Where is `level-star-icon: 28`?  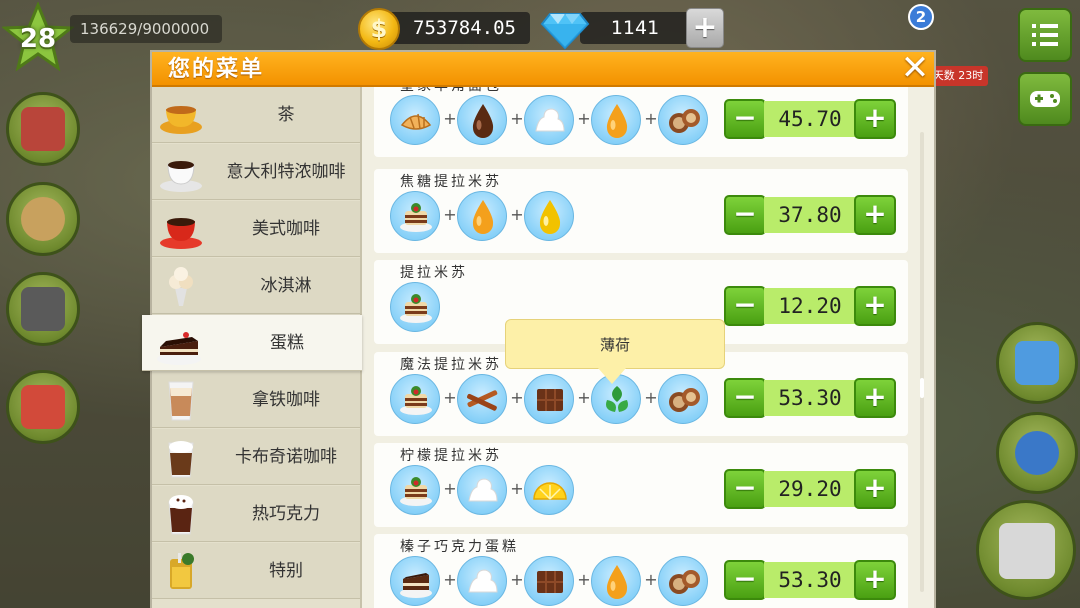 level-star-icon: 28 is located at coordinates (38, 36).